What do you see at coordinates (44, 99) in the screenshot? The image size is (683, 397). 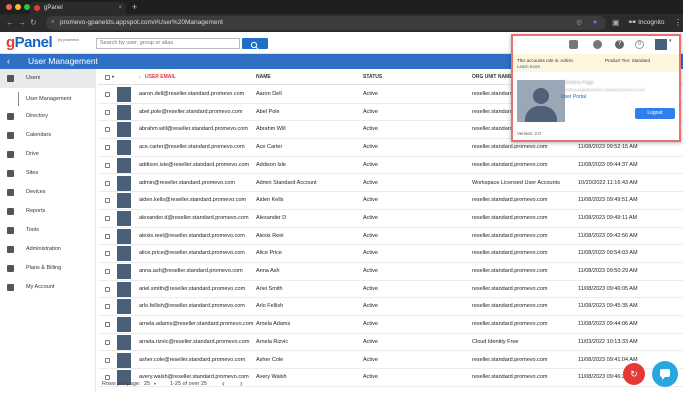 I see `sidebar-subitem-user-management: User Management` at bounding box center [44, 99].